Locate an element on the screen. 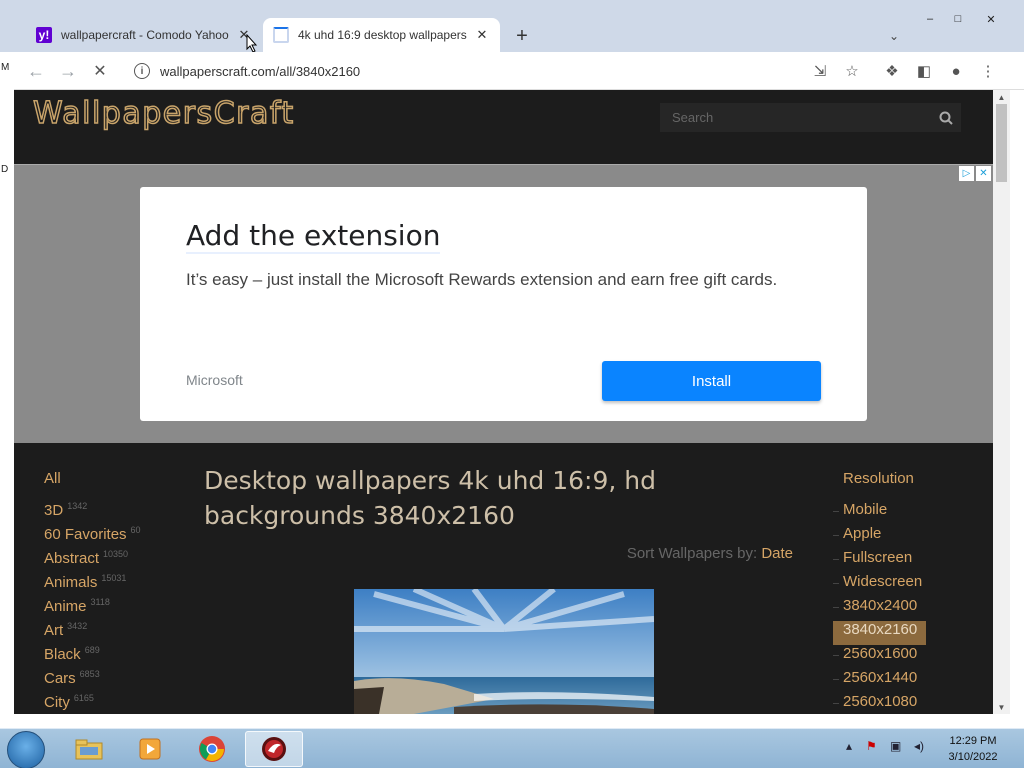 The height and width of the screenshot is (768, 1024). tab-wallpapers: 4k uhd 16:9 desktop wallpapers ✕ is located at coordinates (381, 35).